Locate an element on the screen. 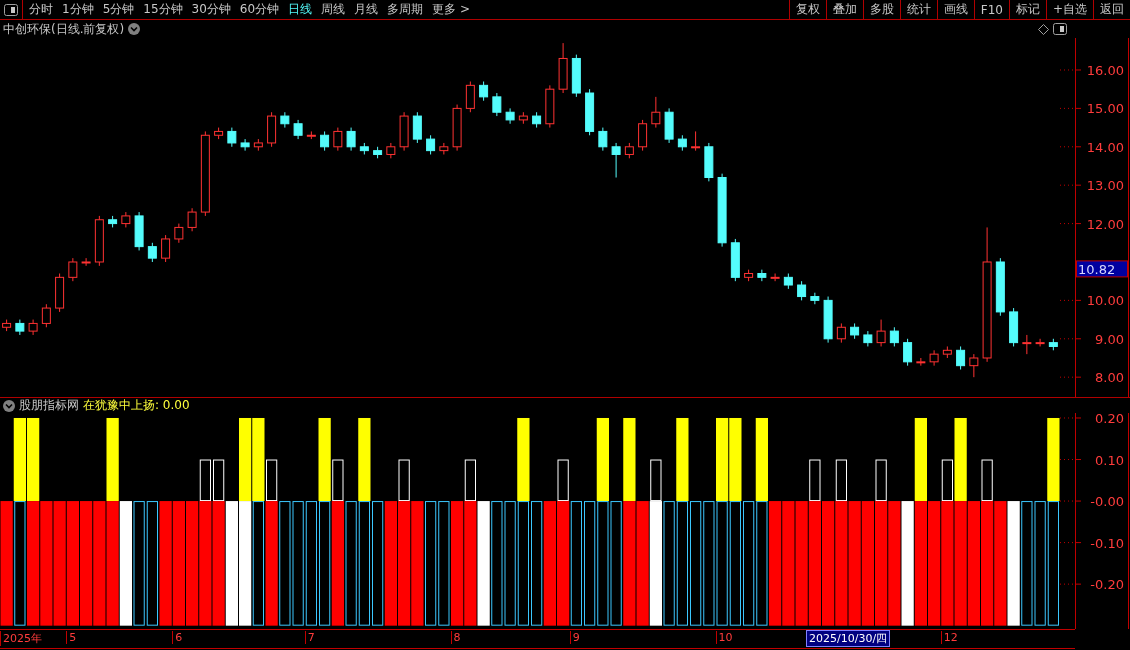 This screenshot has height=650, width=1130. axis-label: 8.00 is located at coordinates (1109, 378).